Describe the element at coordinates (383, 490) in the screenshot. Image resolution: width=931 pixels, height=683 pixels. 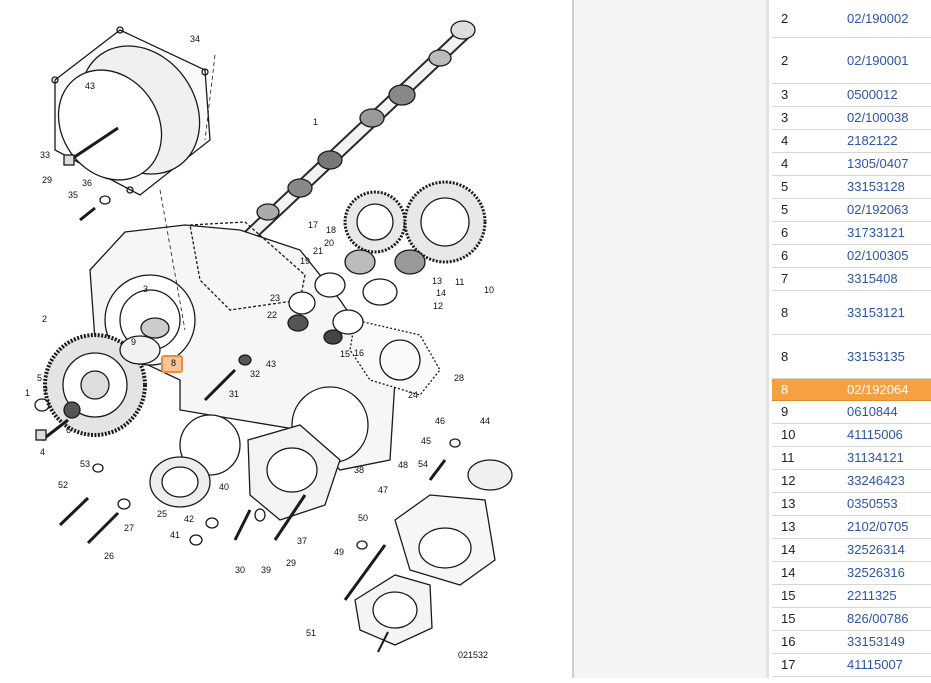
I see `callout-47: 47` at that location.